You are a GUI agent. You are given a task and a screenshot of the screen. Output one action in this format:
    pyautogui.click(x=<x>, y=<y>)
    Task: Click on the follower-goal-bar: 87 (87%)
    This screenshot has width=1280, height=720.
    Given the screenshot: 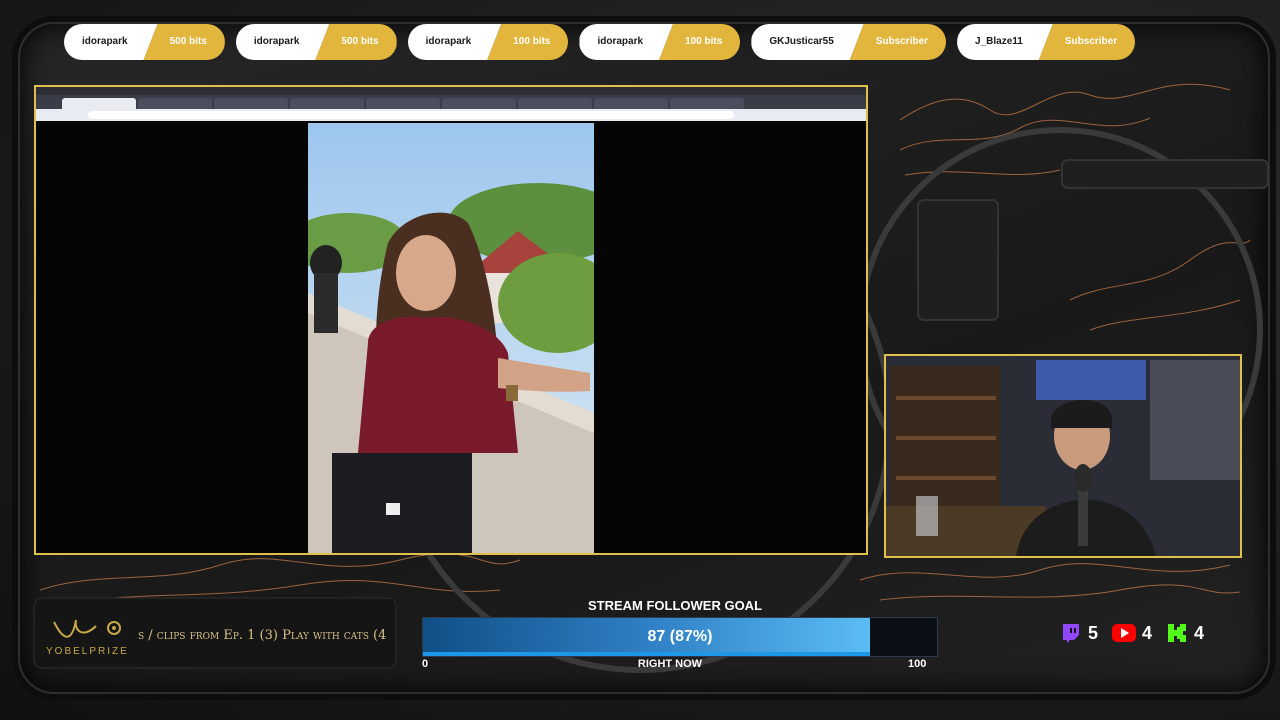 What is the action you would take?
    pyautogui.click(x=680, y=637)
    